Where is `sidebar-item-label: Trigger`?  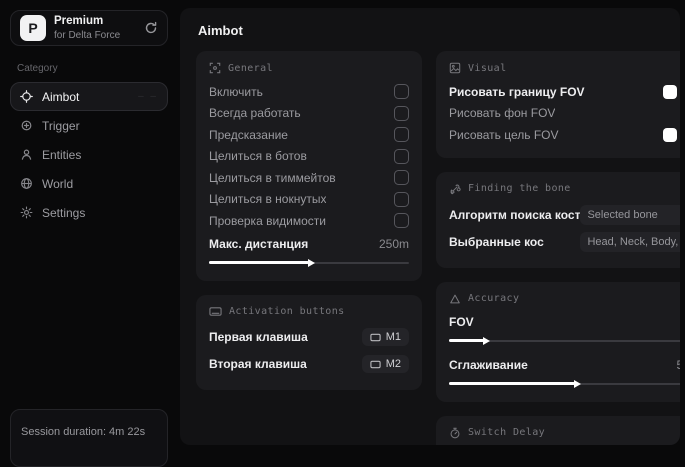
sidebar-item-label: Trigger is located at coordinates (61, 125).